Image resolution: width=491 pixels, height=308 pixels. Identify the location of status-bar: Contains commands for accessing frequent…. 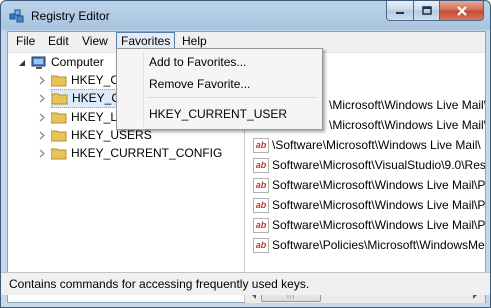
(245, 283).